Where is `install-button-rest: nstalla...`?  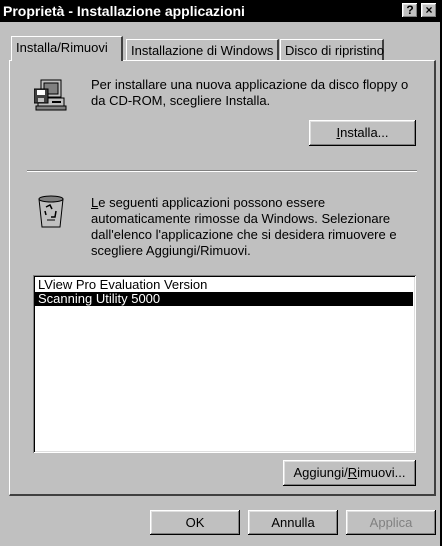 install-button-rest: nstalla... is located at coordinates (364, 132).